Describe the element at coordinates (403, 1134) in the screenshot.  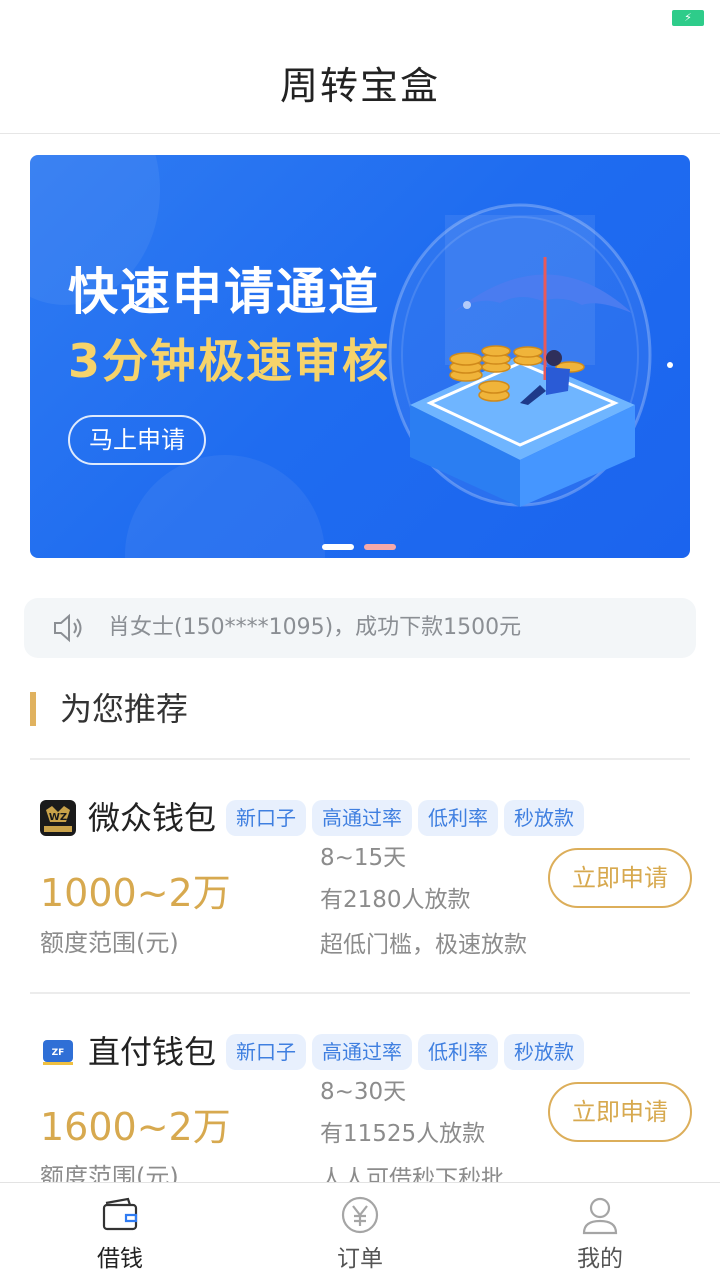
I see `lent-count: 有11525人放款` at that location.